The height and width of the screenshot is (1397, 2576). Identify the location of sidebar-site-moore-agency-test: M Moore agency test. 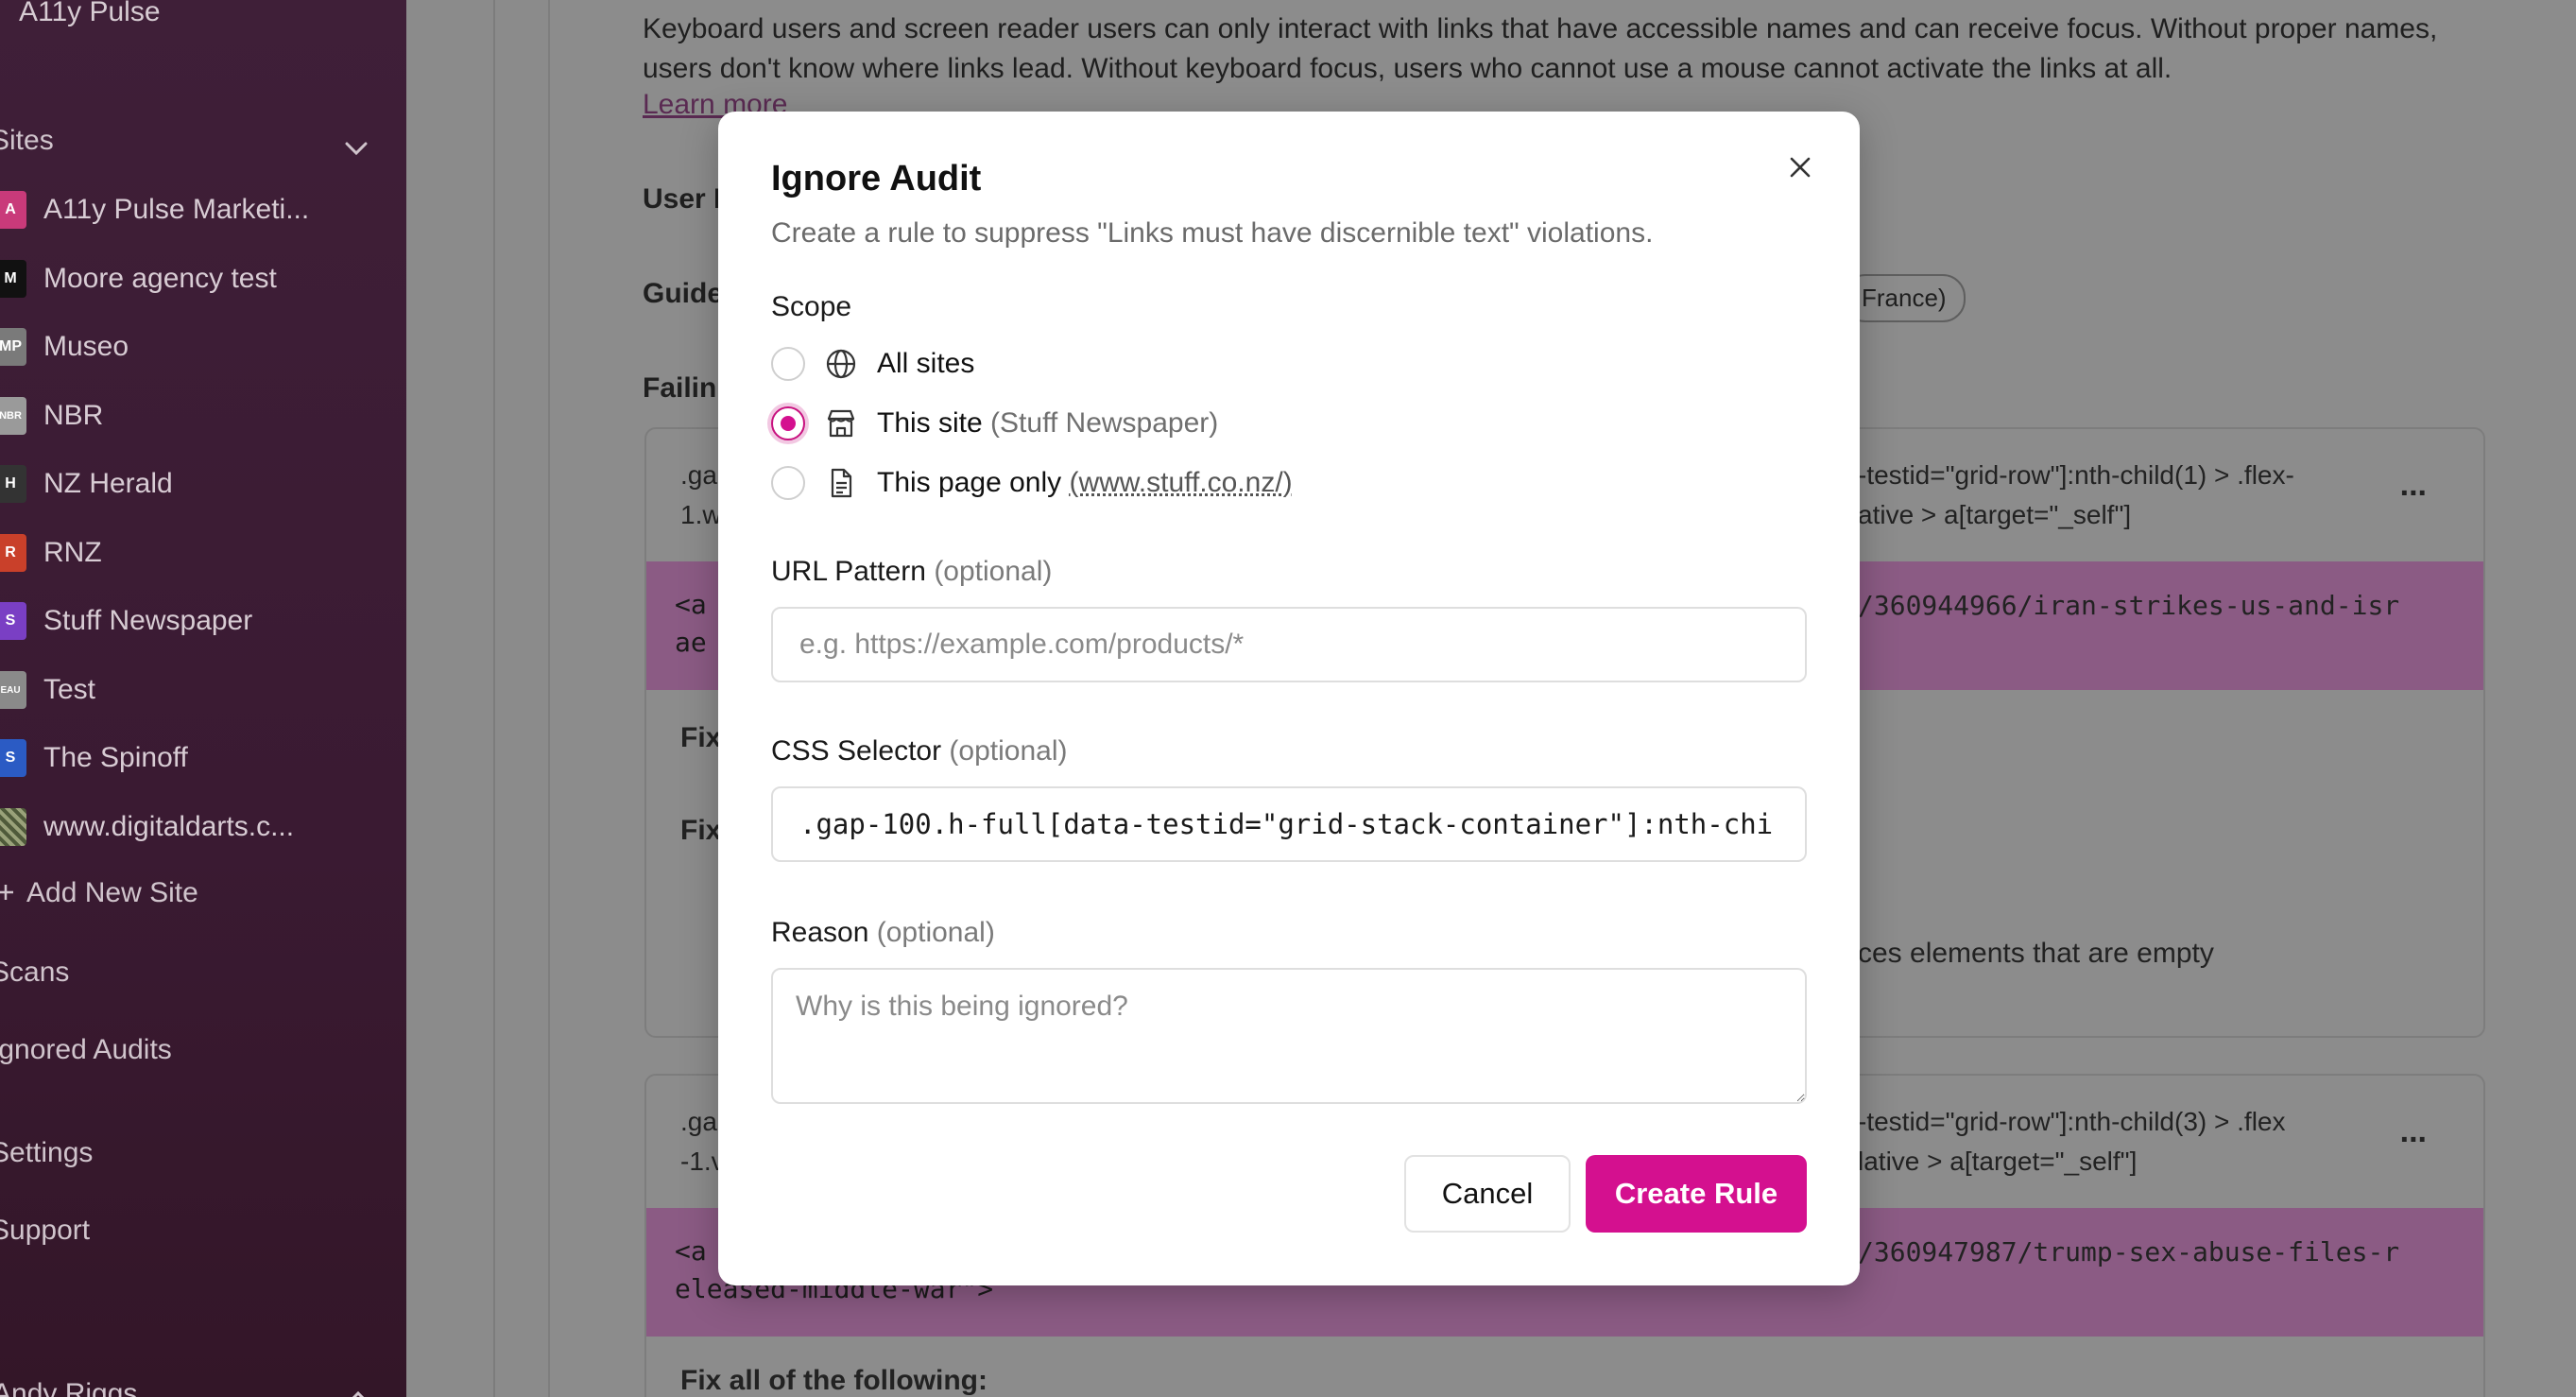
(198, 279).